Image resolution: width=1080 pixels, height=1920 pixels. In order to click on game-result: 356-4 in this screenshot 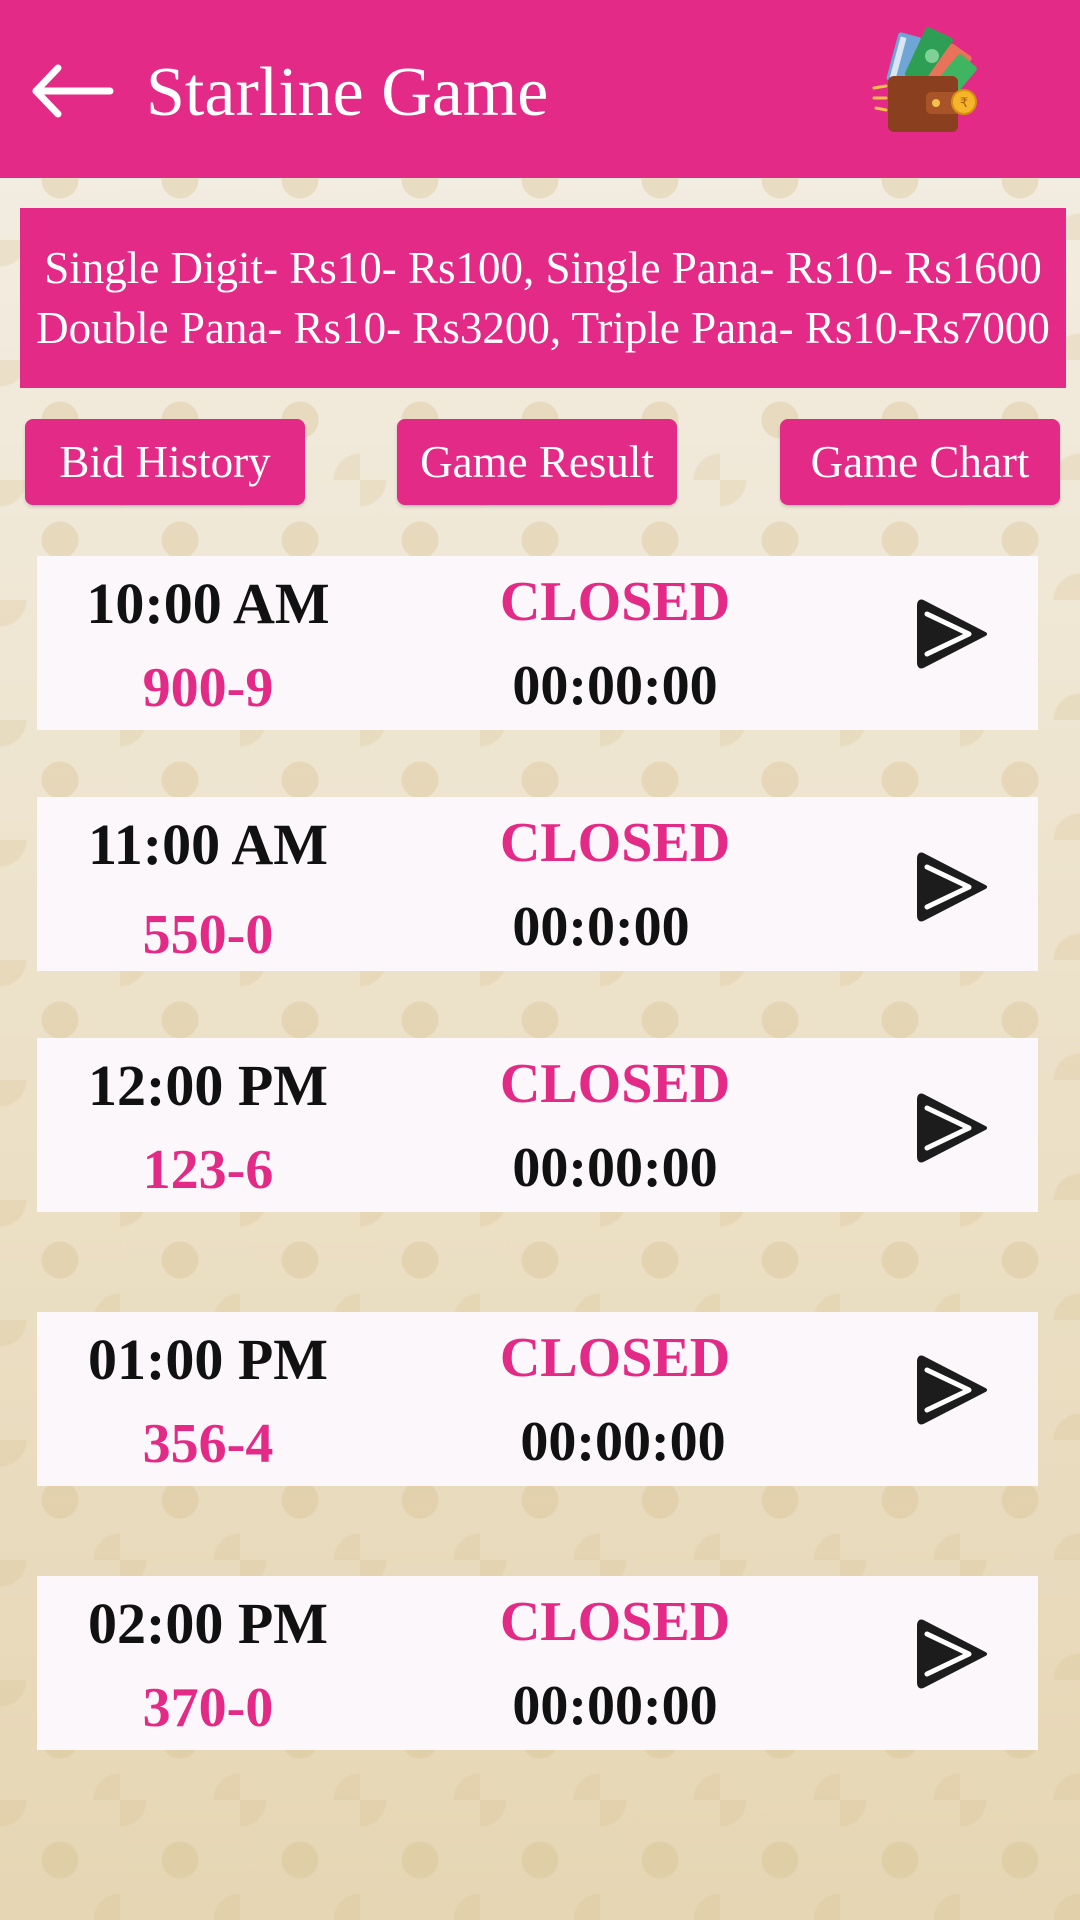, I will do `click(208, 1444)`.